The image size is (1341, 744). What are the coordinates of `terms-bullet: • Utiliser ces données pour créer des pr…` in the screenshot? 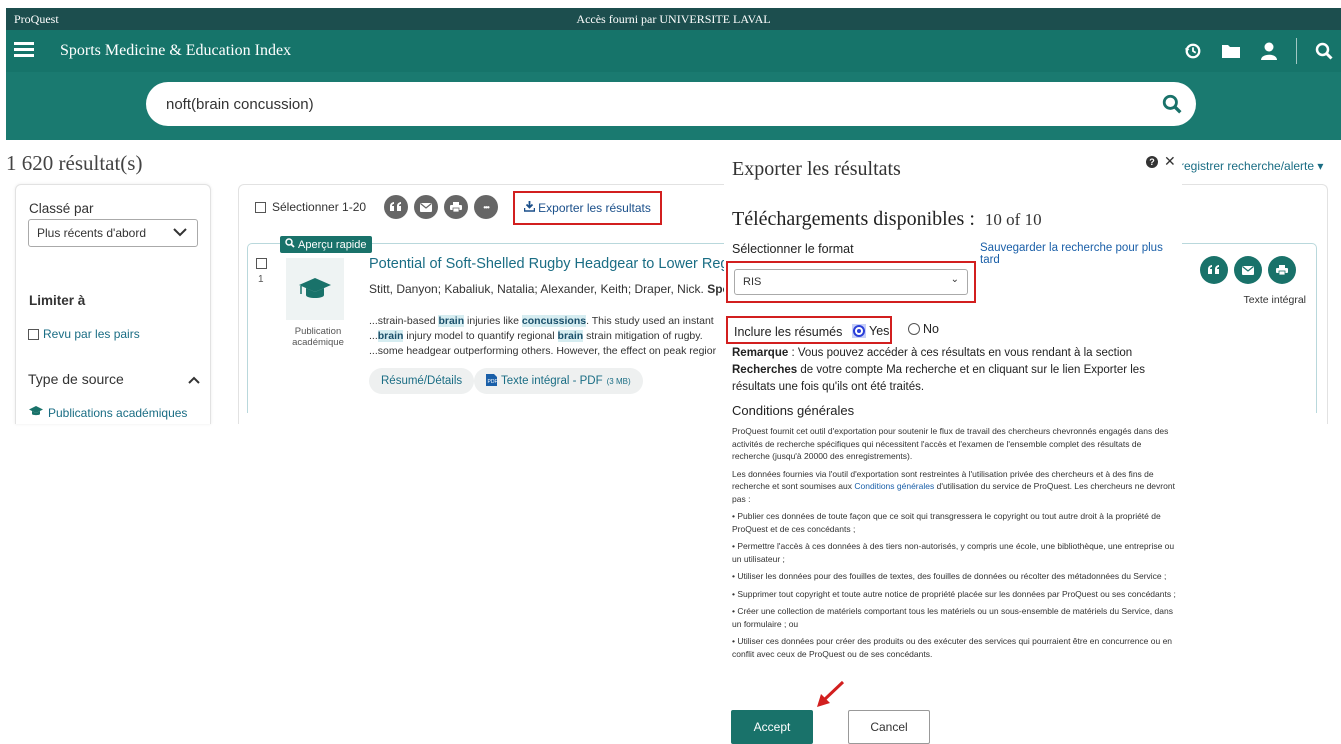 It's located at (952, 647).